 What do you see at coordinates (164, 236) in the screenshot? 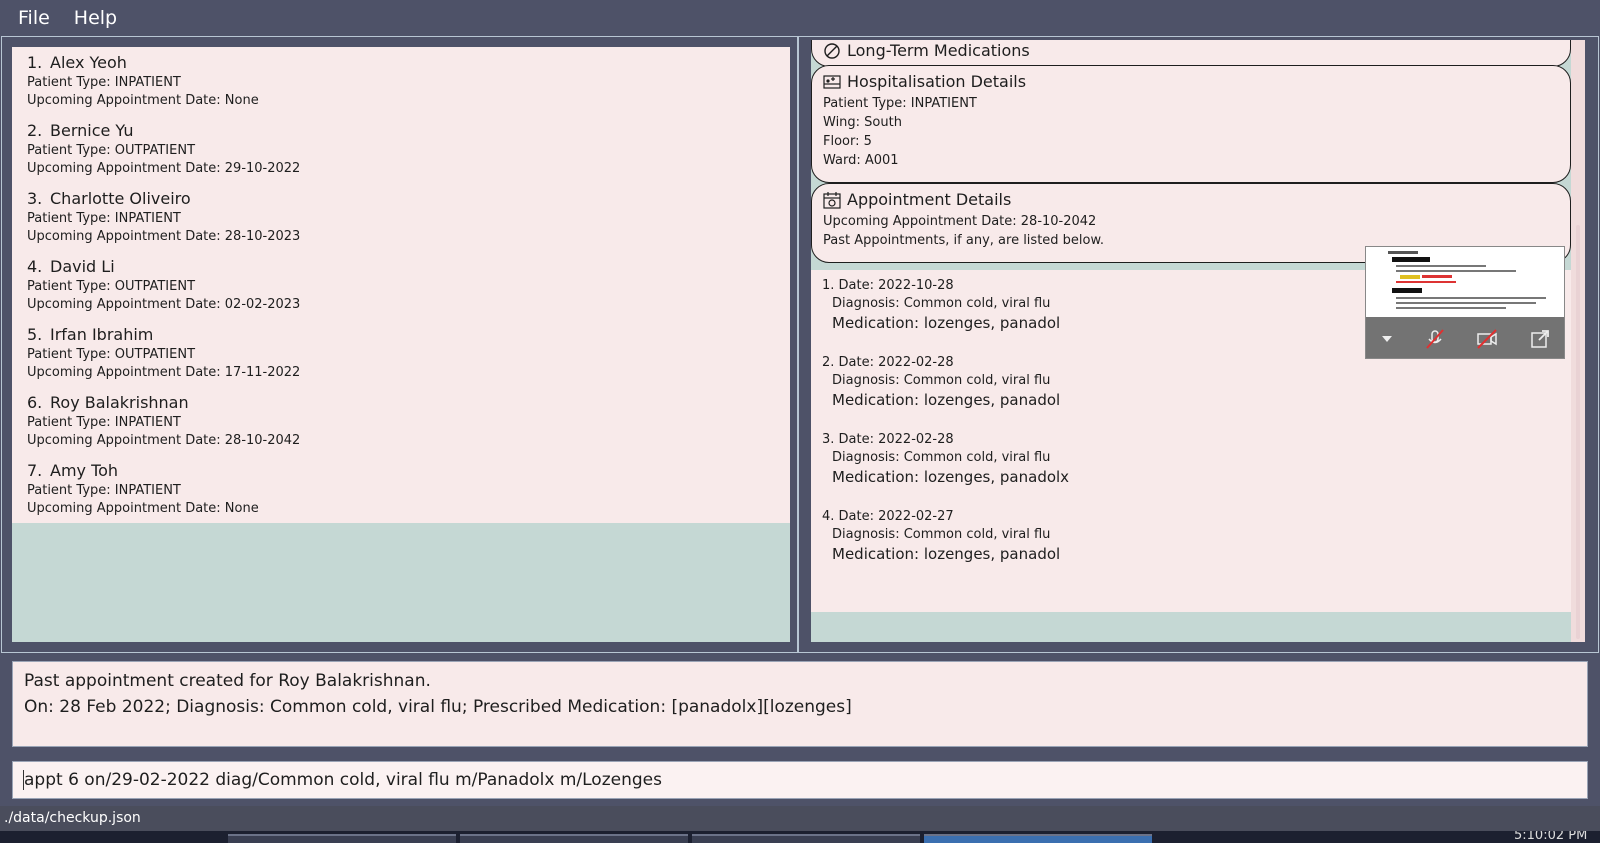
I see `patient-appointment: Upcoming Appointment Date: 28-10-2023` at bounding box center [164, 236].